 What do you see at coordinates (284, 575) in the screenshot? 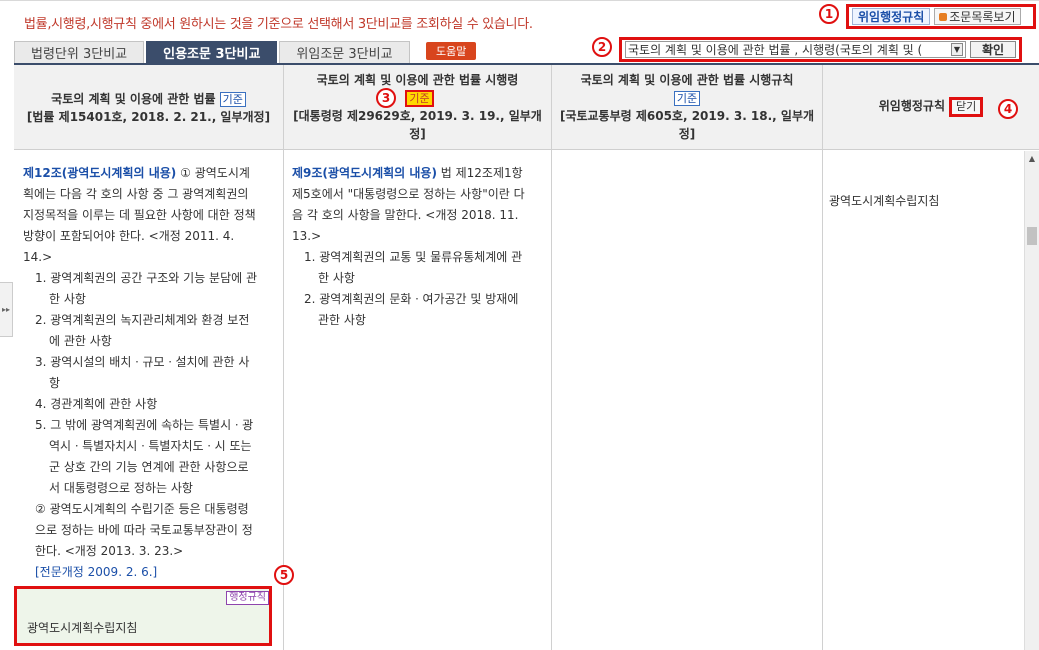
I see `marker-5: 5` at bounding box center [284, 575].